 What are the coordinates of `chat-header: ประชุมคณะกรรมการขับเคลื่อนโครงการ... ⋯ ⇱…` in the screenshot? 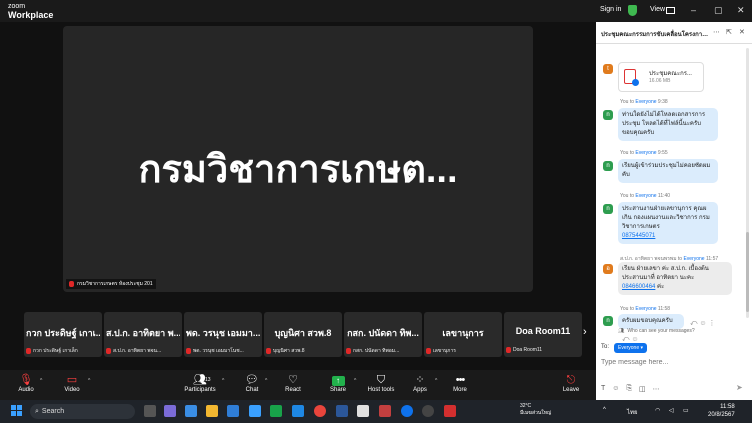 It's located at (674, 33).